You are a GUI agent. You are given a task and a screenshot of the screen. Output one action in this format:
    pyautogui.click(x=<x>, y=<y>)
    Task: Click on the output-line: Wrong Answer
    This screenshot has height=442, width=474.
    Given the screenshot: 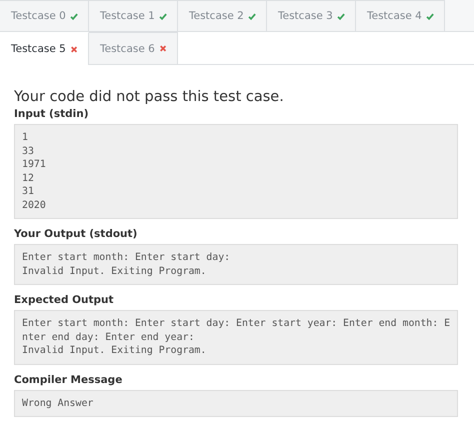 What is the action you would take?
    pyautogui.click(x=58, y=403)
    